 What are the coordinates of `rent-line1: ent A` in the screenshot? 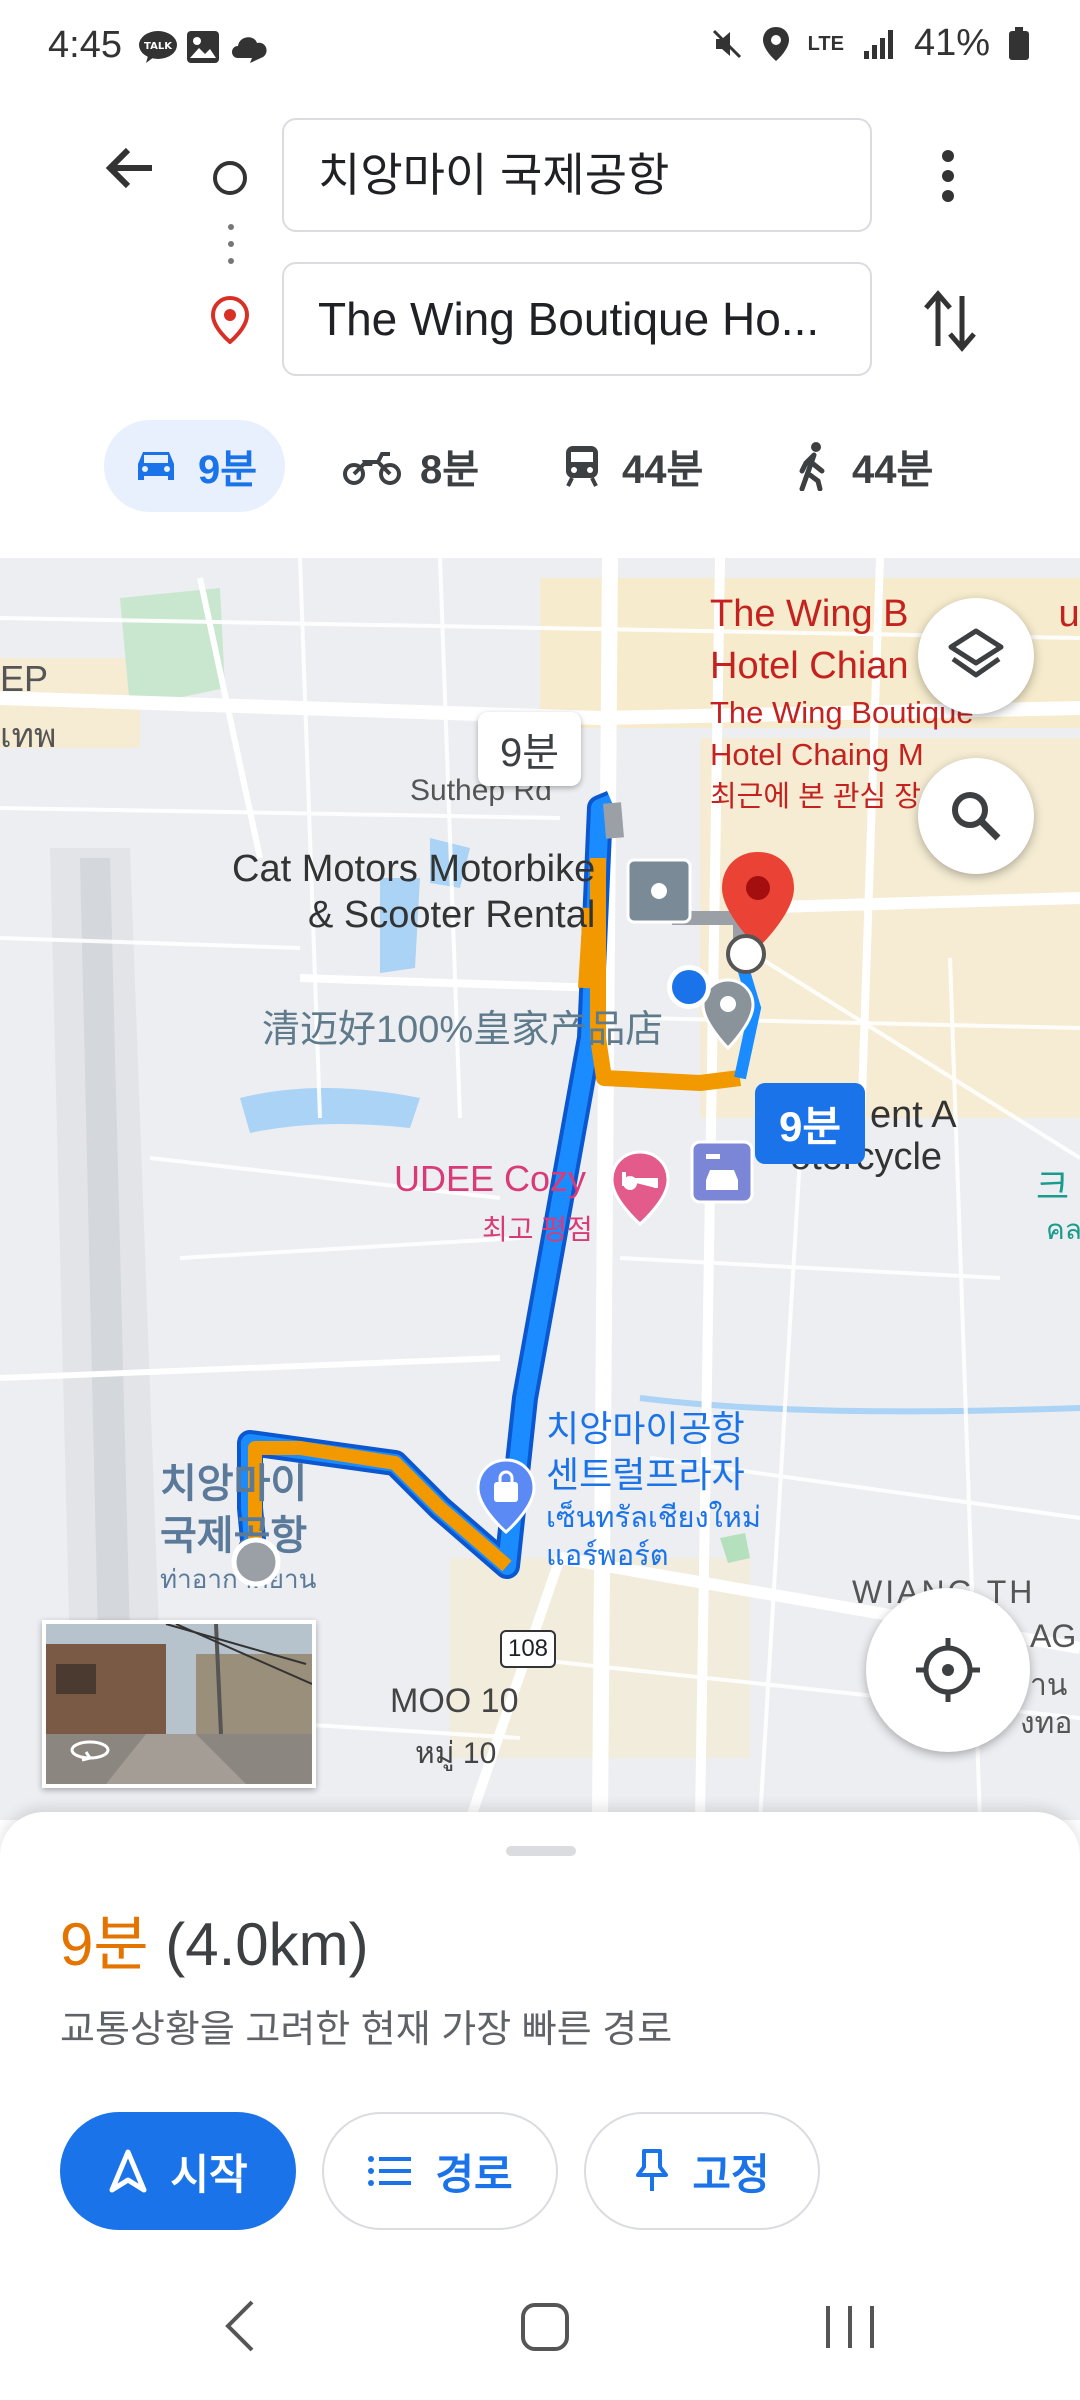 It's located at (913, 1115).